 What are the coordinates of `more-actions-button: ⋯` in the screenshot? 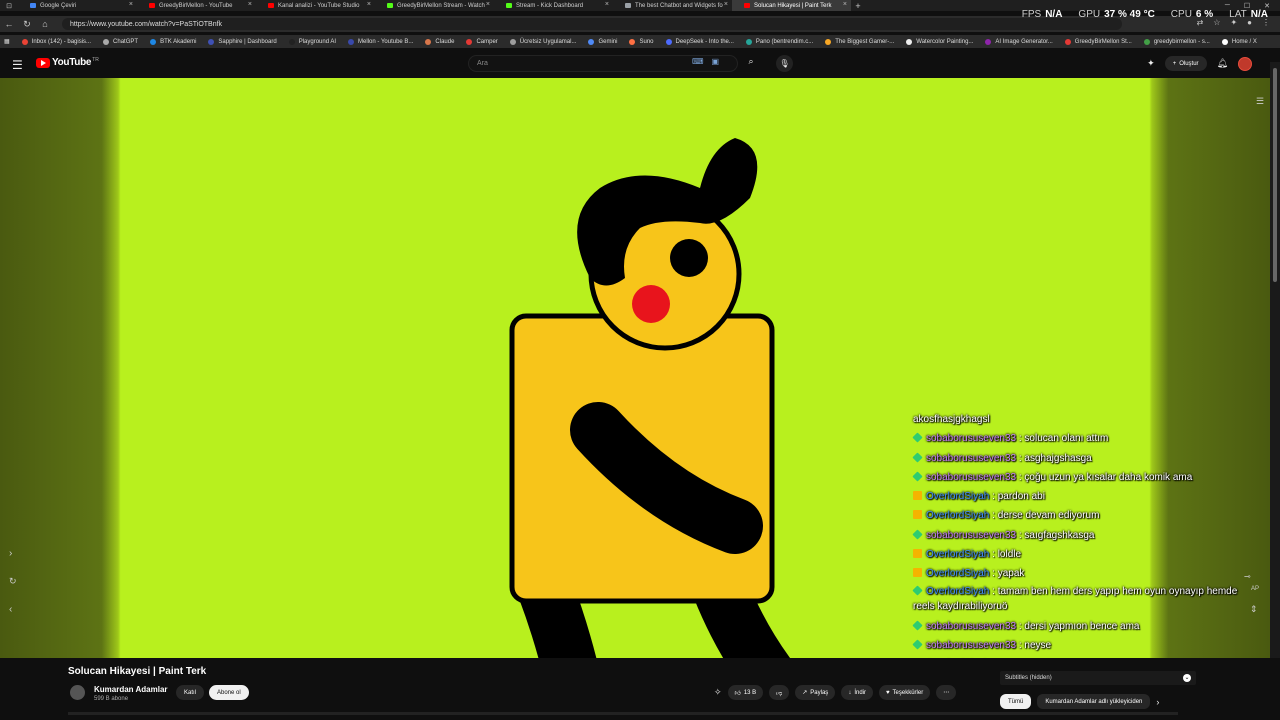 It's located at (946, 692).